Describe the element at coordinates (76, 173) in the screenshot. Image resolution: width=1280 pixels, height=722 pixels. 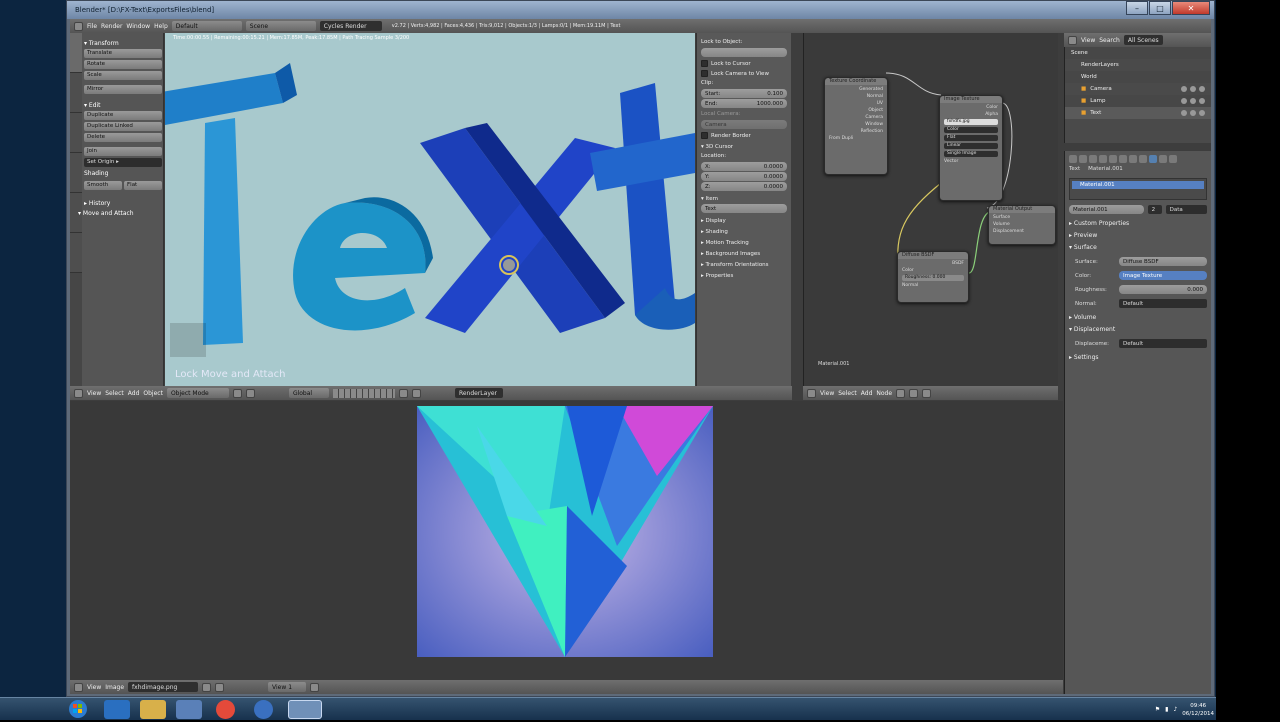
I see `tab-animation` at that location.